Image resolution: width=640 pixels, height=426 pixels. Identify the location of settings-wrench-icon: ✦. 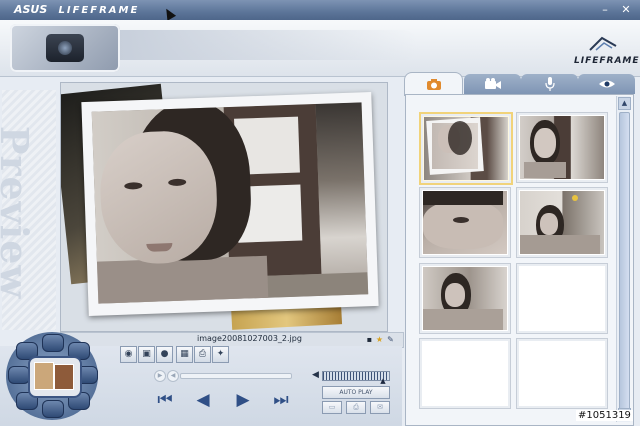
(220, 354).